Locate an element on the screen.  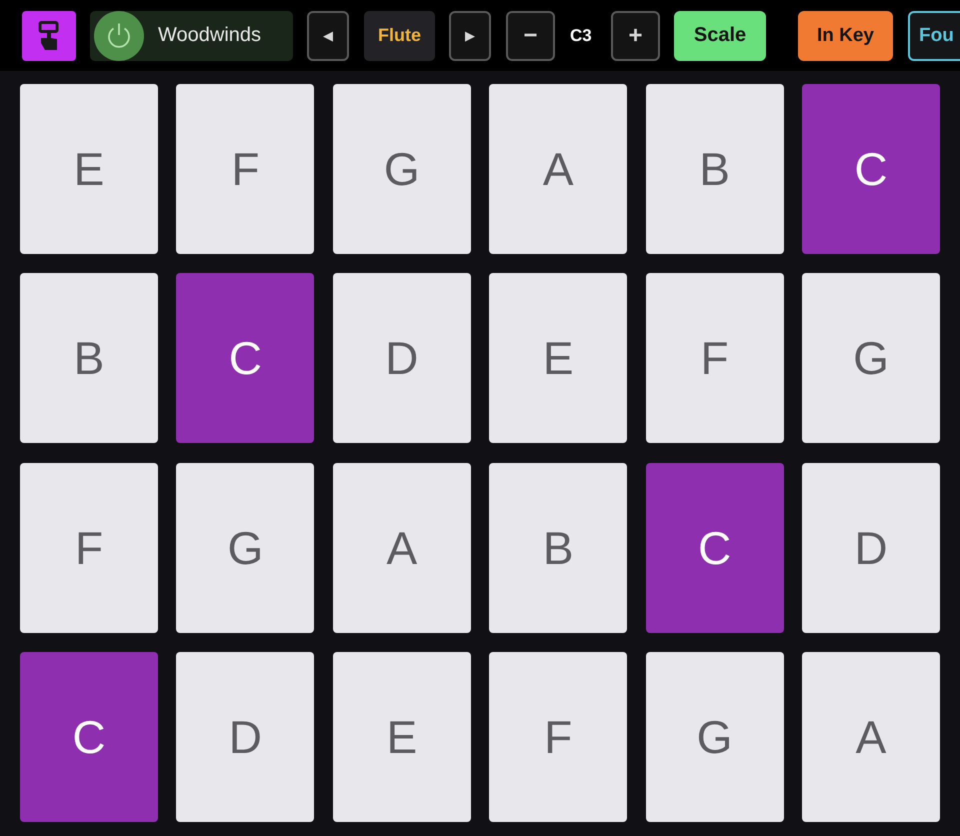
next-instrument-button: ▶ is located at coordinates (470, 35).